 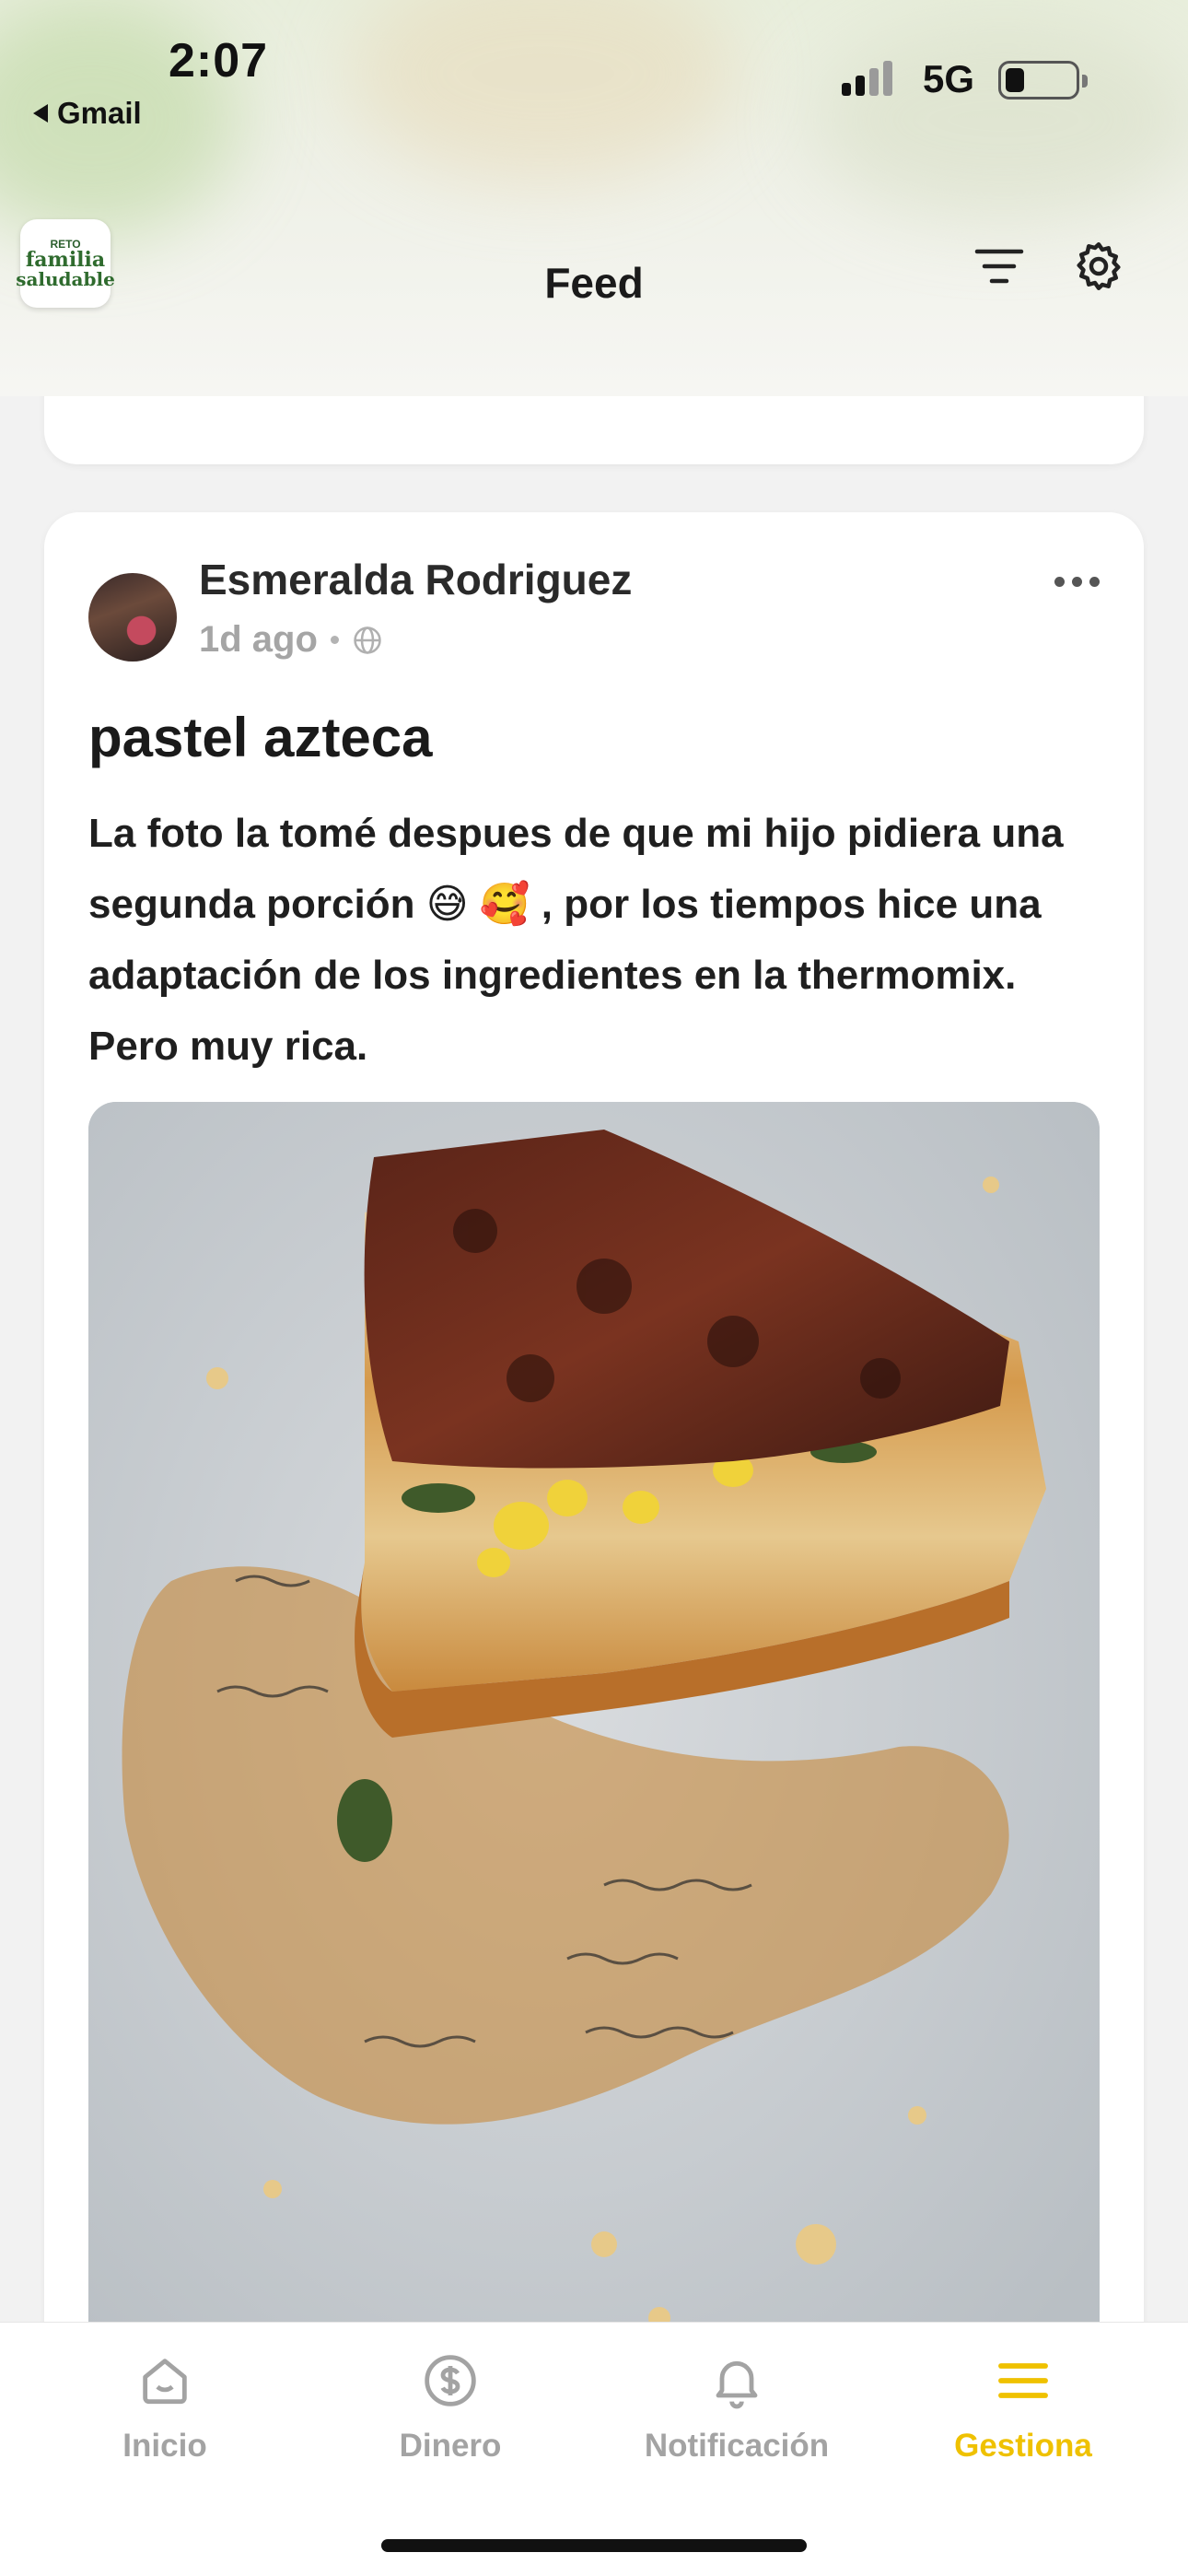 I want to click on network-label: 5G, so click(x=949, y=78).